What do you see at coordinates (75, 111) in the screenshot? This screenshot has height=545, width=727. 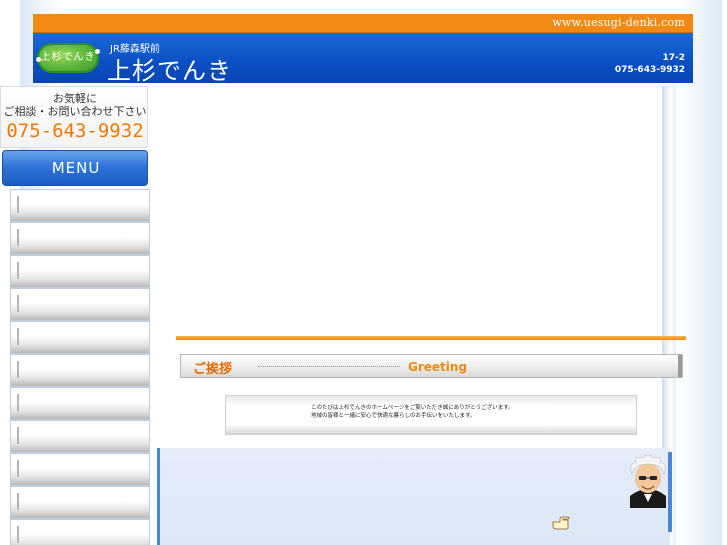 I see `contact-line2: ご相談・お問い合わせ下さい` at bounding box center [75, 111].